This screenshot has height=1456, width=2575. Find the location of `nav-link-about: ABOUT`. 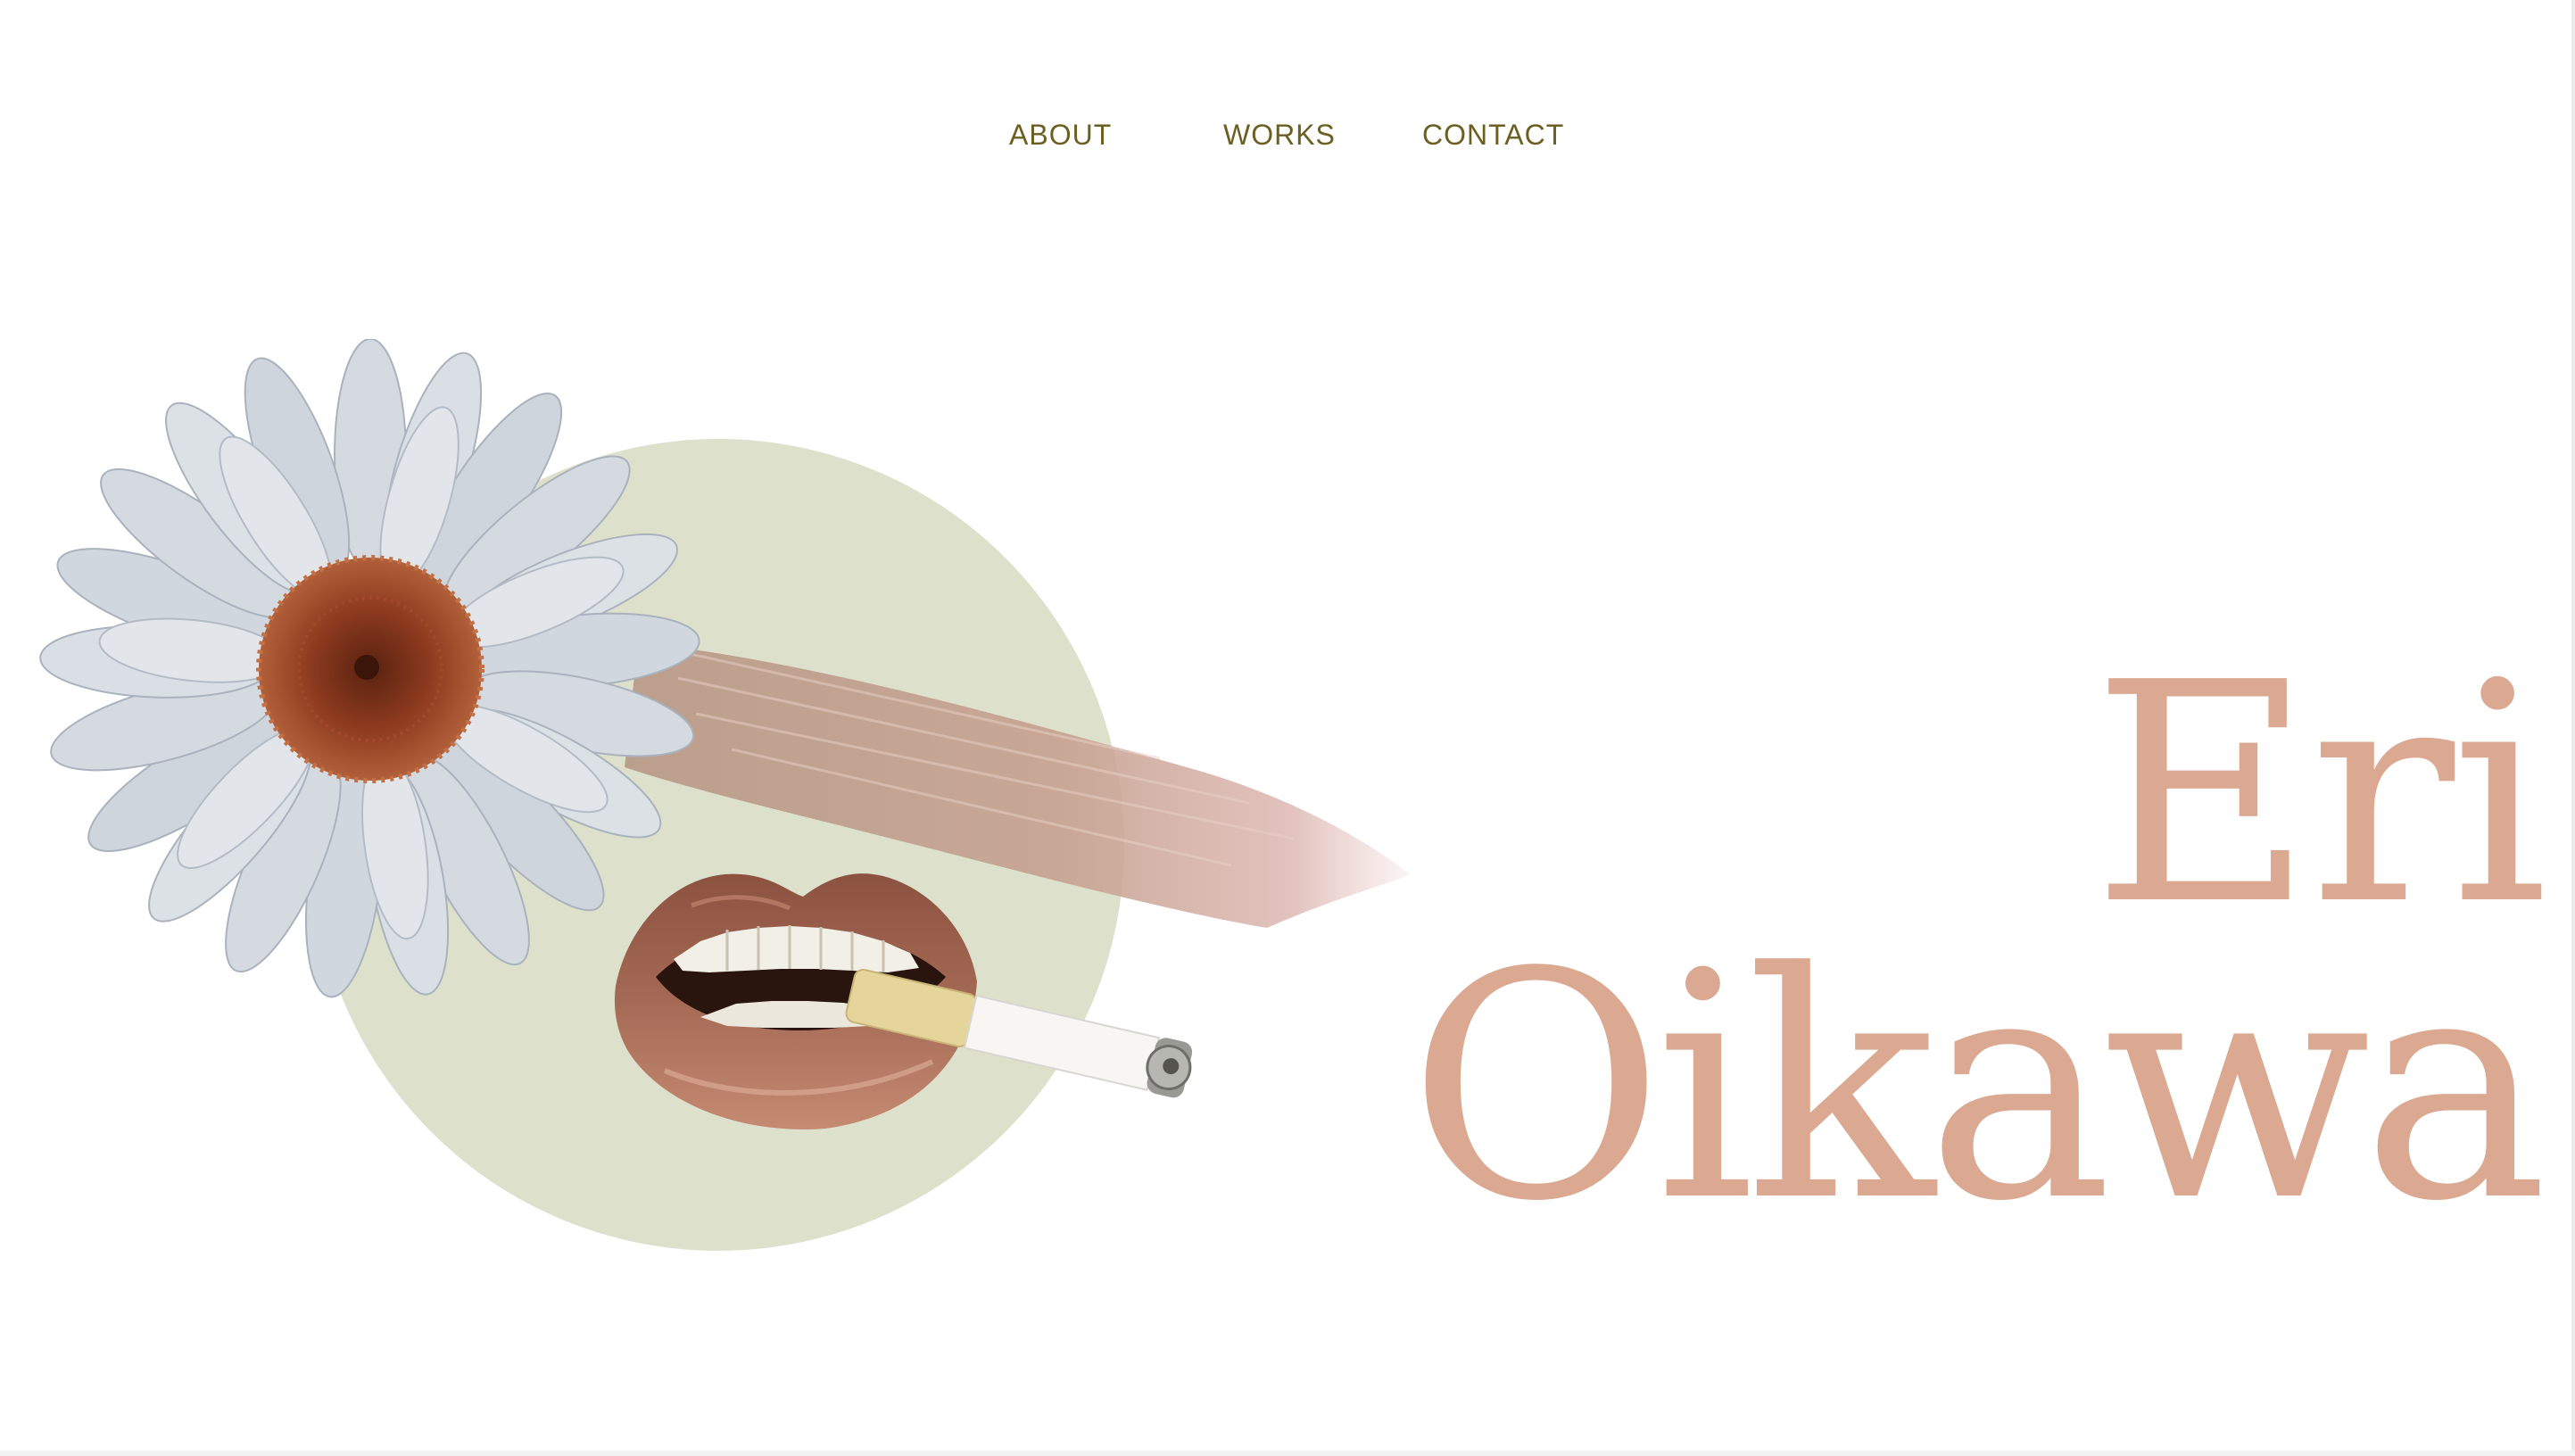

nav-link-about: ABOUT is located at coordinates (1060, 134).